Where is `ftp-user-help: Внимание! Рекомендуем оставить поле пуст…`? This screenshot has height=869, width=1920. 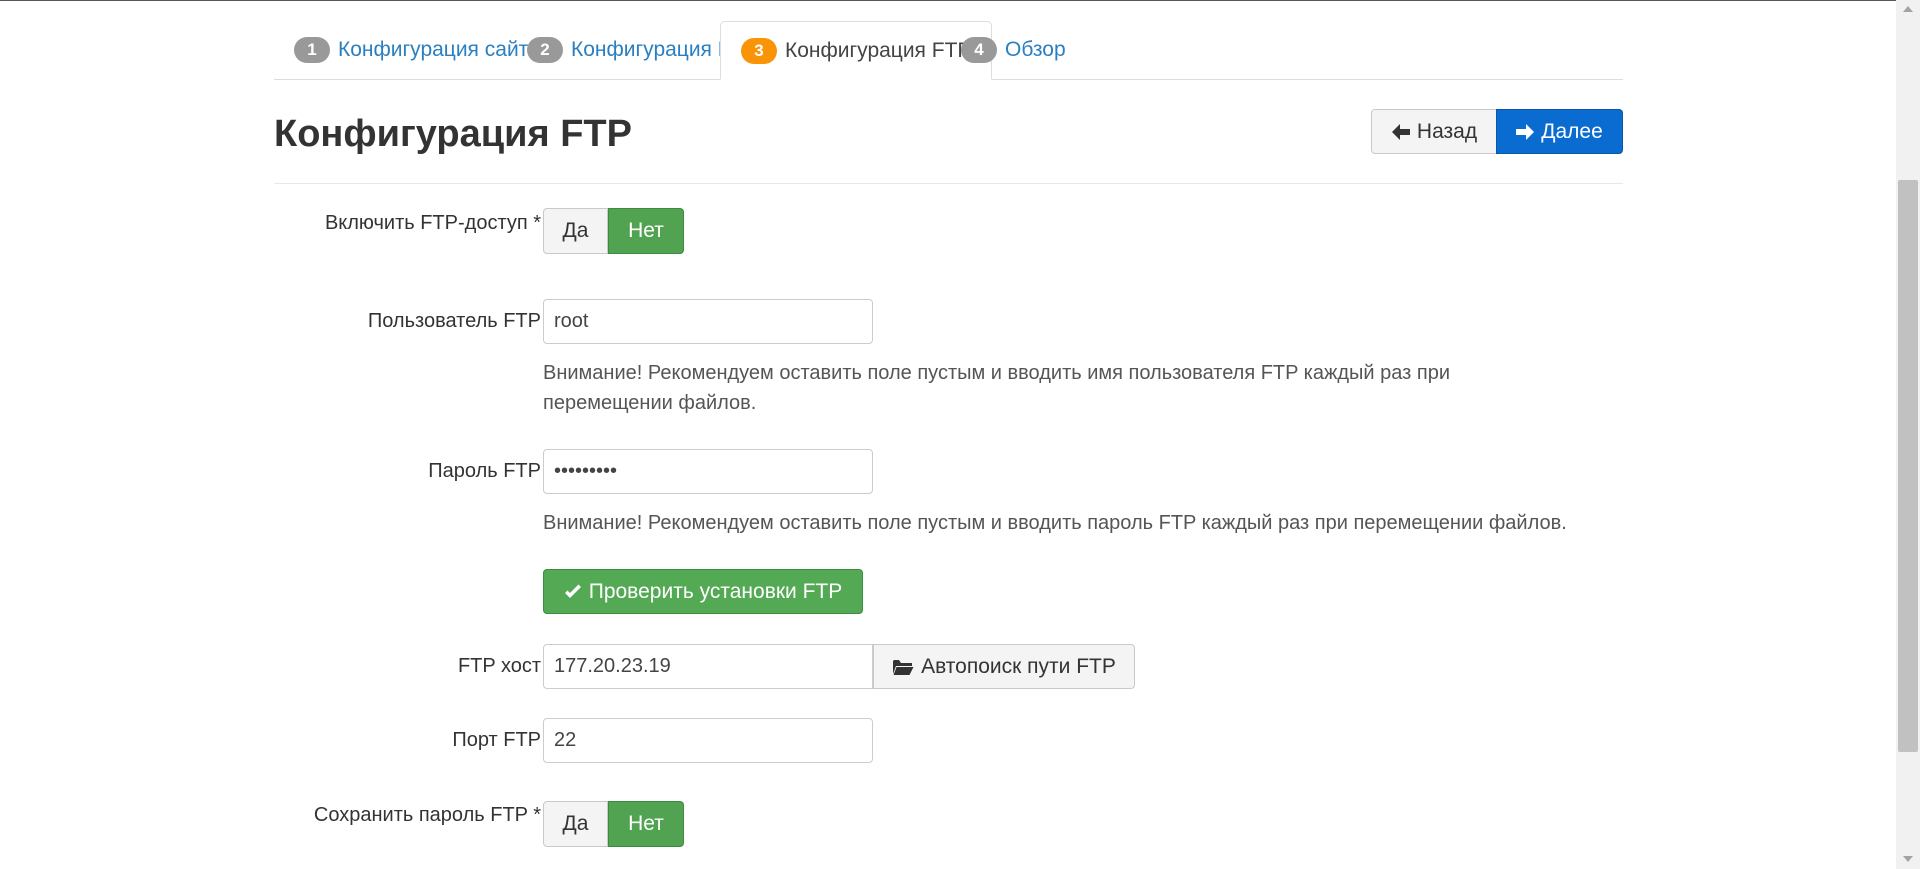
ftp-user-help: Внимание! Рекомендуем оставить поле пуст… is located at coordinates (997, 388).